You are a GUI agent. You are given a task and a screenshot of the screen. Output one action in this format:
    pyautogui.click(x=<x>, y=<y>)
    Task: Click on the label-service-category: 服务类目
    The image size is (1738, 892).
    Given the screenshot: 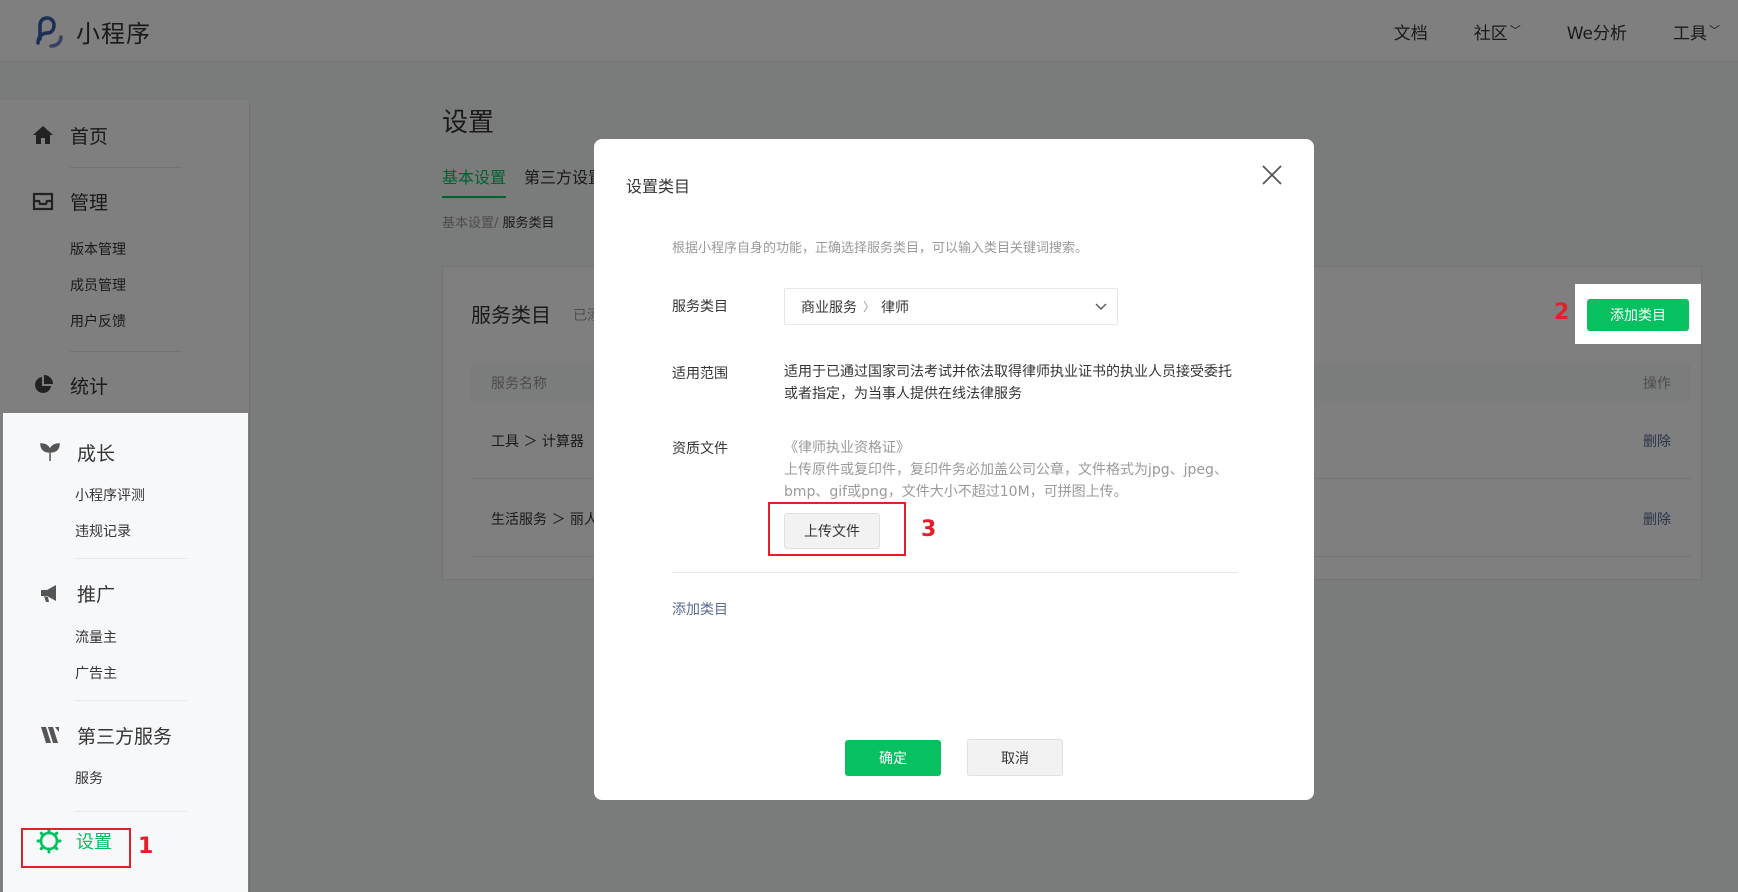 What is the action you would take?
    pyautogui.click(x=700, y=307)
    